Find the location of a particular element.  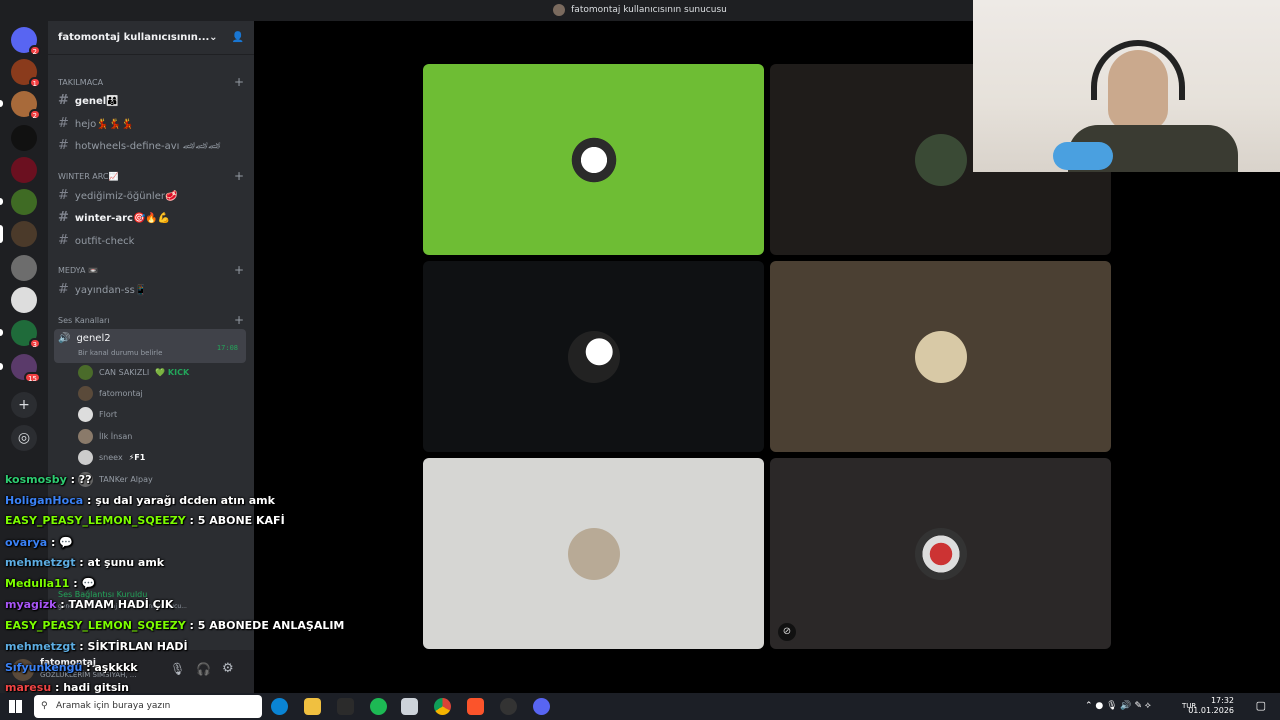

chevron-down-icon: ⌄ is located at coordinates (213, 37).